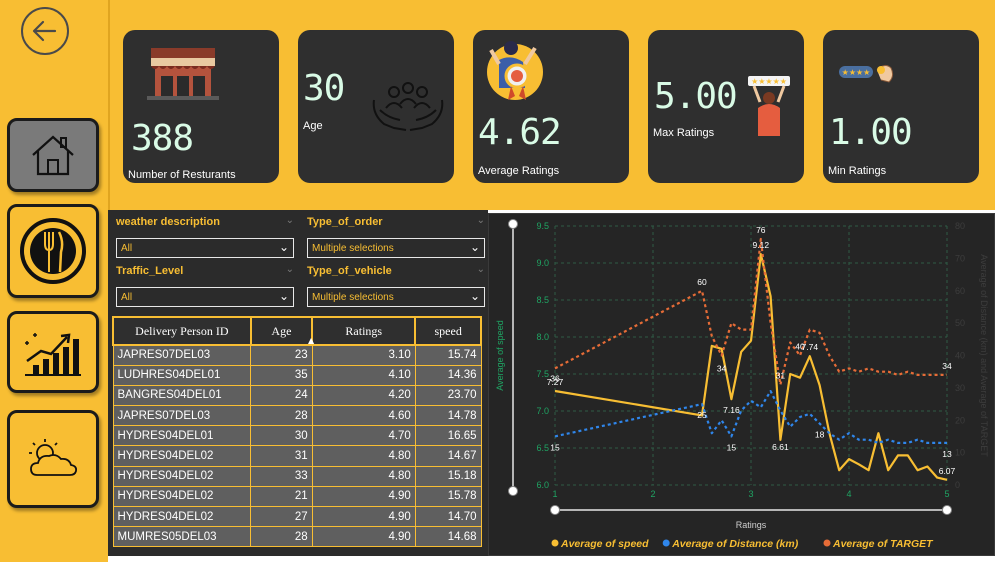 The image size is (995, 562). Describe the element at coordinates (349, 271) in the screenshot. I see `slicer-title: Type_of_vehicle` at that location.